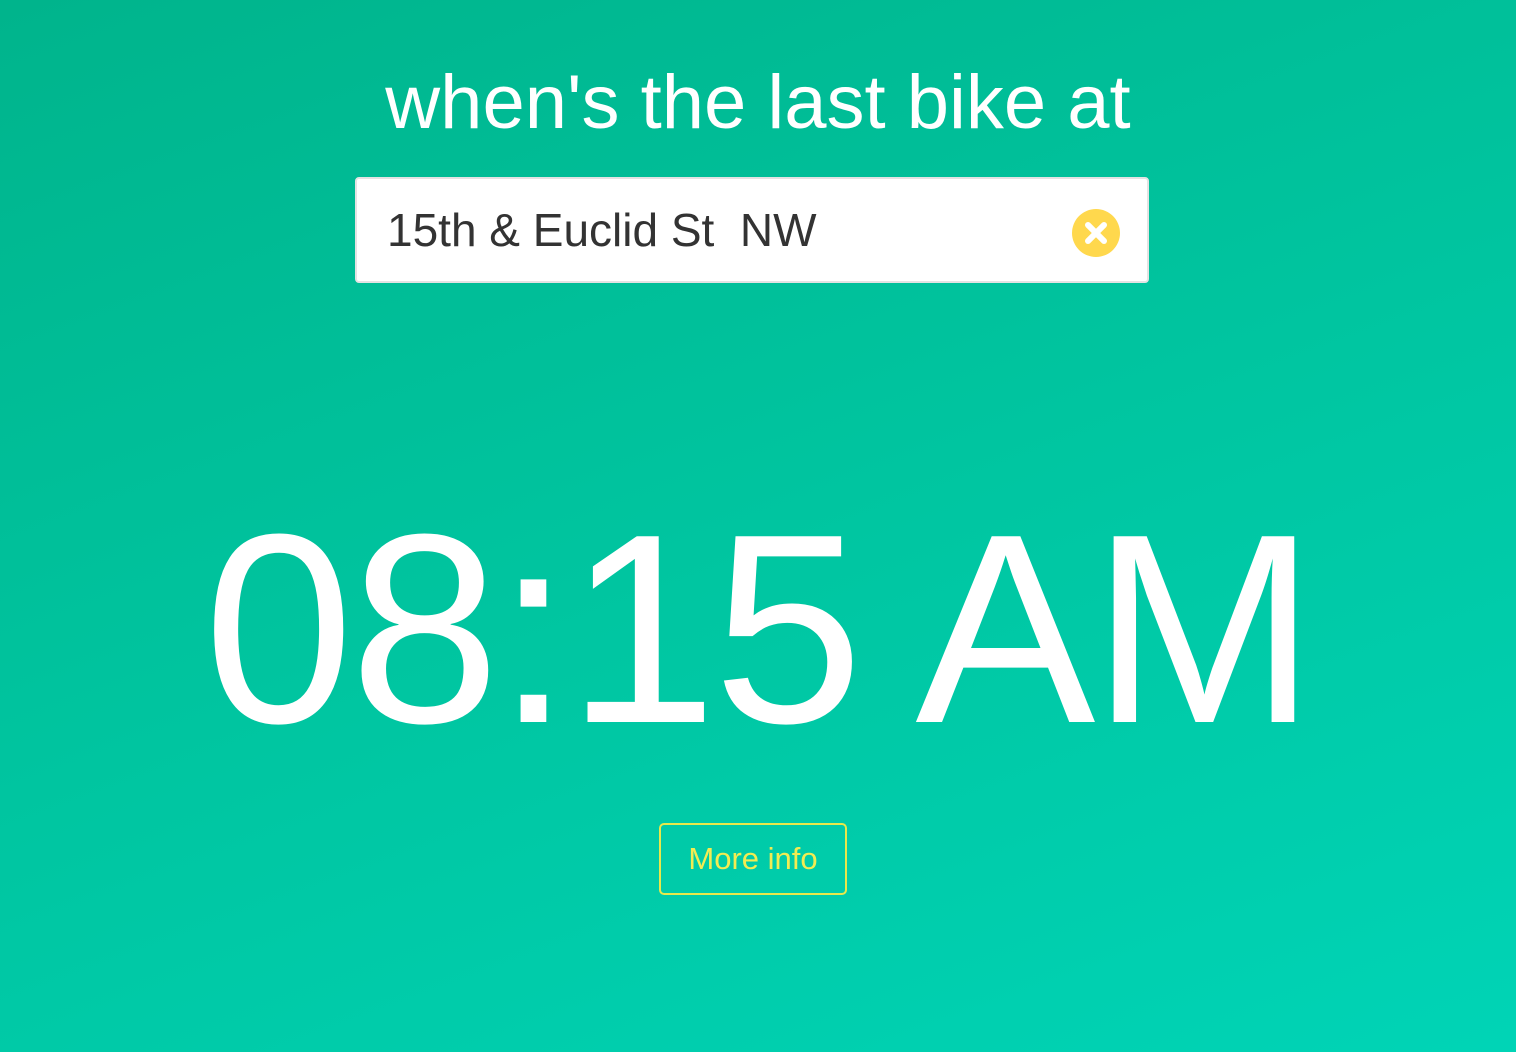 Image resolution: width=1516 pixels, height=1052 pixels. Describe the element at coordinates (753, 859) in the screenshot. I see `more-info-button: More info` at that location.